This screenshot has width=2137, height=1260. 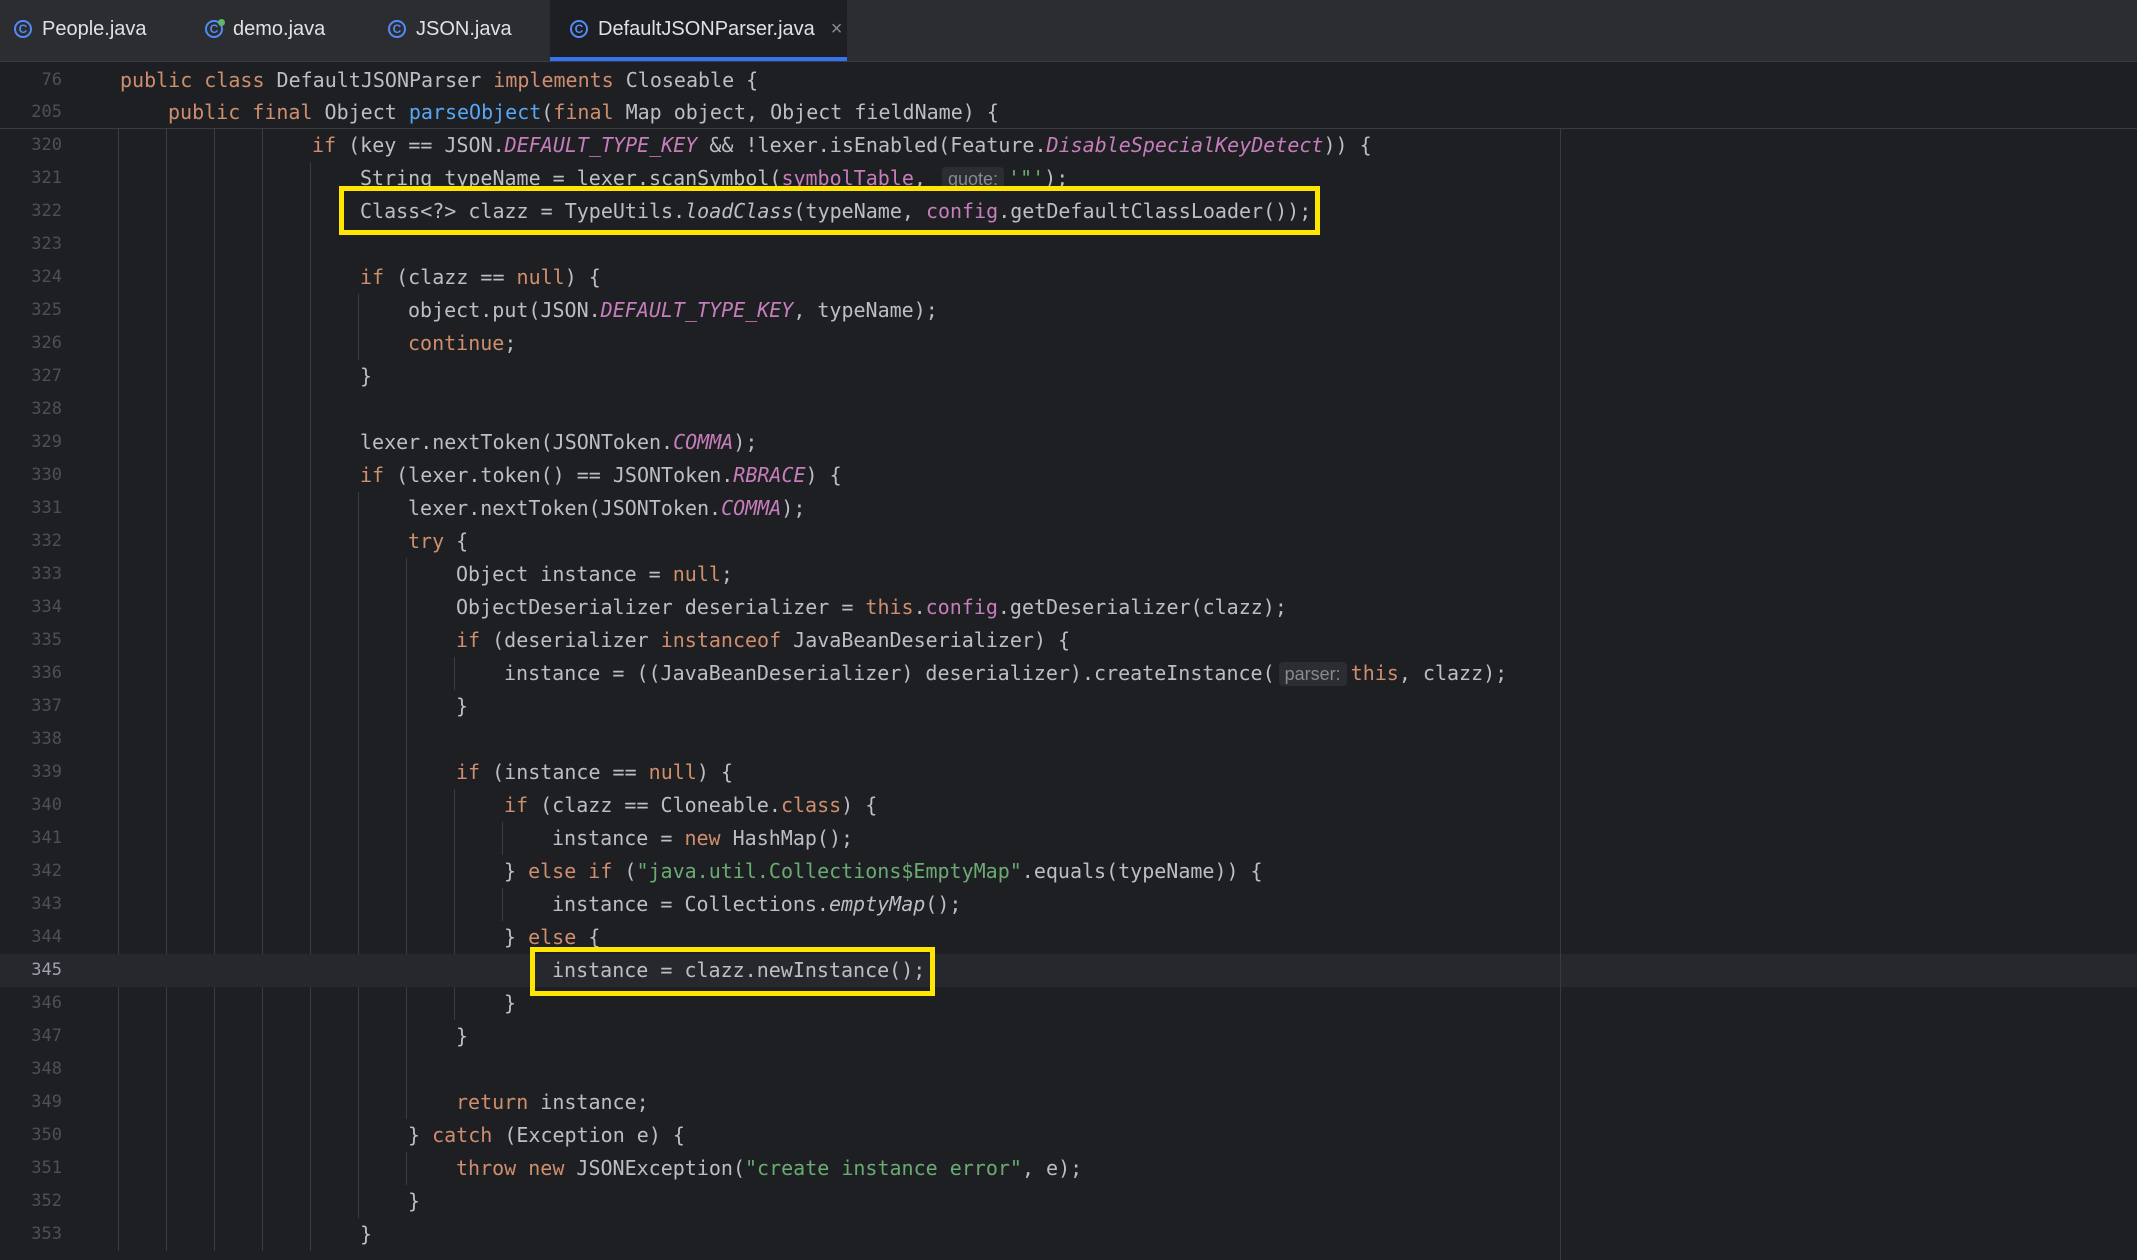 I want to click on line-number: 346, so click(x=31, y=1003).